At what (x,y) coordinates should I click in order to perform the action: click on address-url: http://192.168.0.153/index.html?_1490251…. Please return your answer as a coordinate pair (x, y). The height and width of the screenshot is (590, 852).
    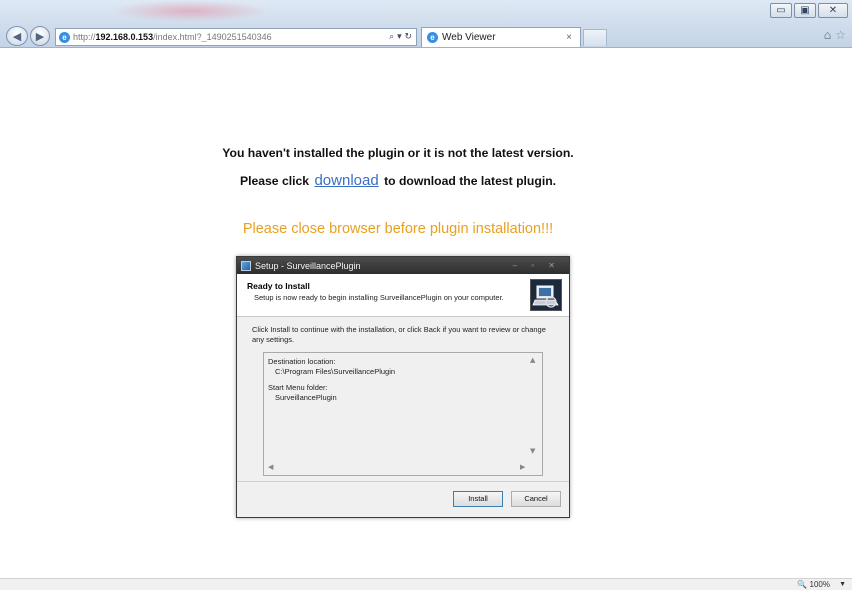
    Looking at the image, I should click on (231, 37).